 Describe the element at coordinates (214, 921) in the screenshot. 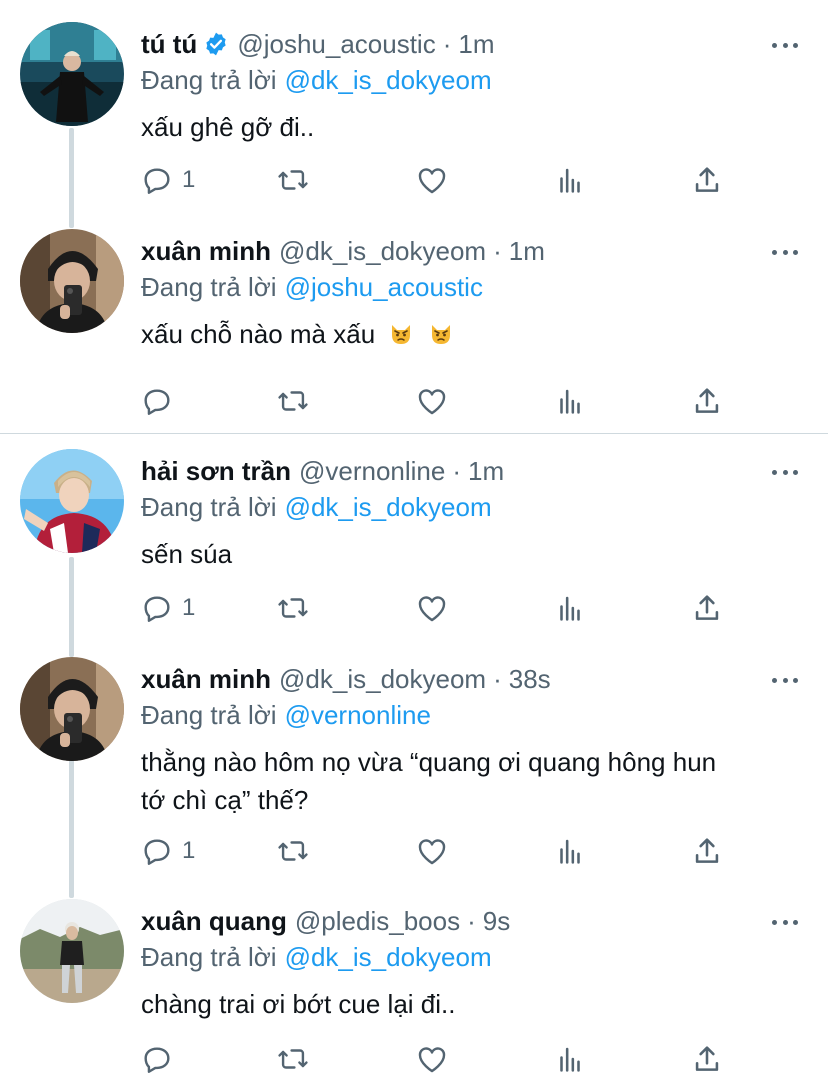

I see `display-name: xuân quang` at that location.